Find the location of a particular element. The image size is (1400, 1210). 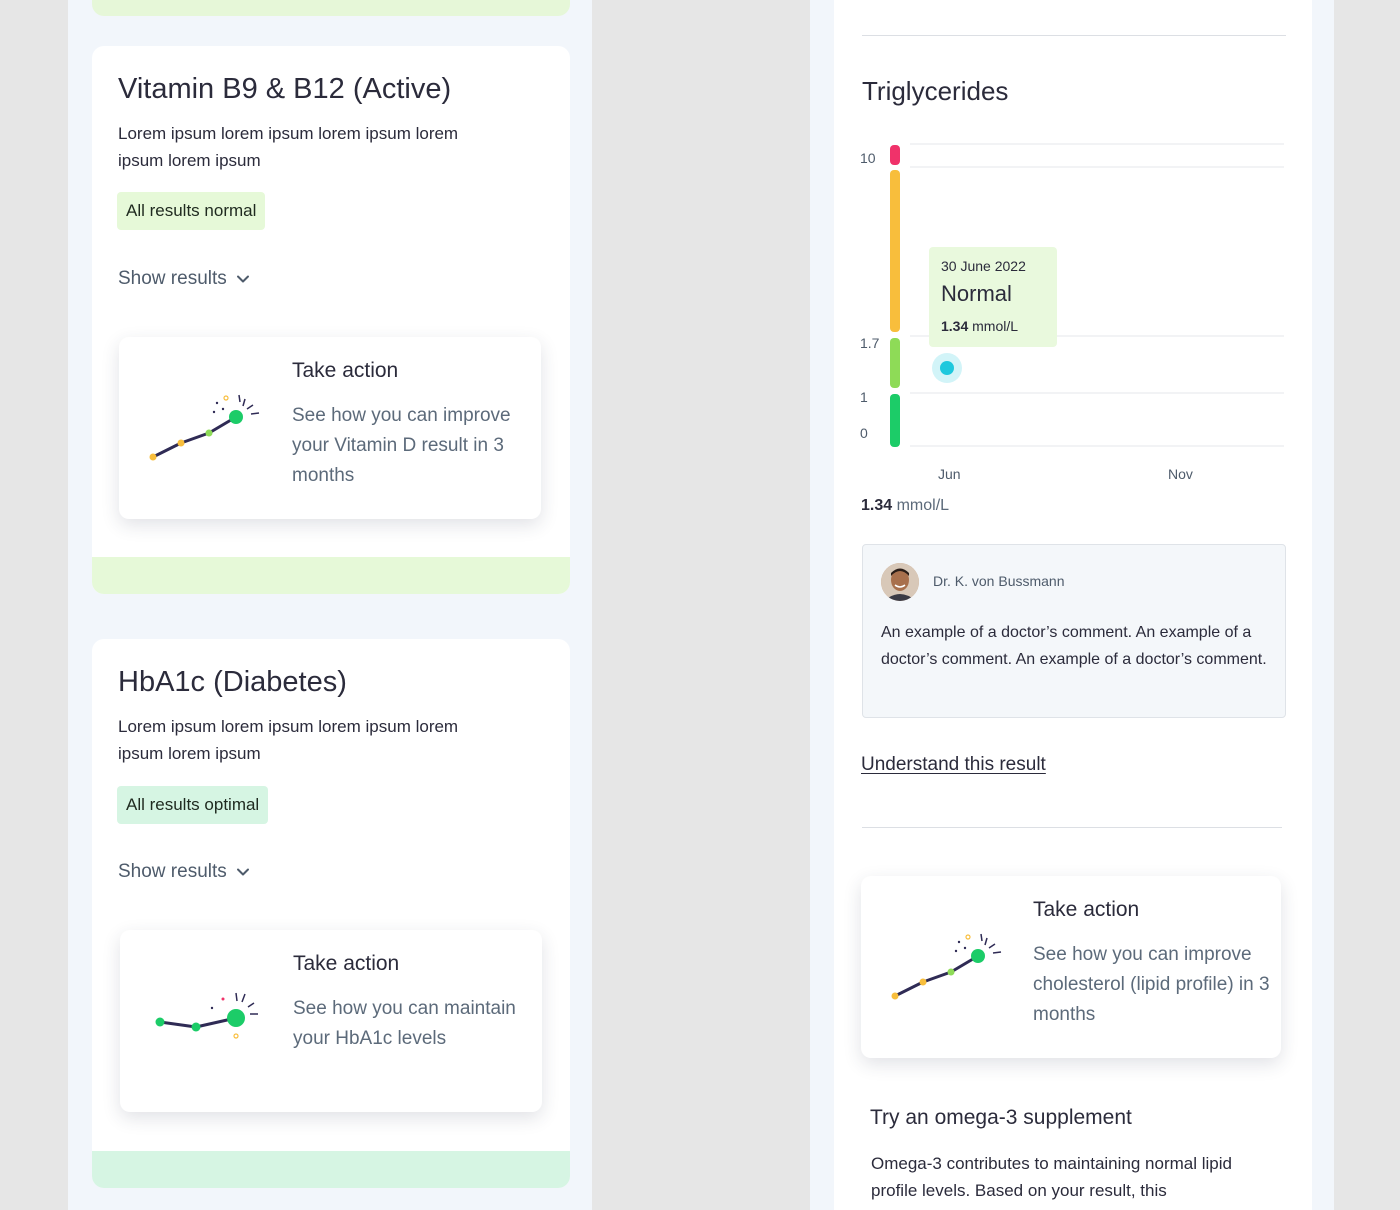

page-title: Triglycerides is located at coordinates (935, 91).